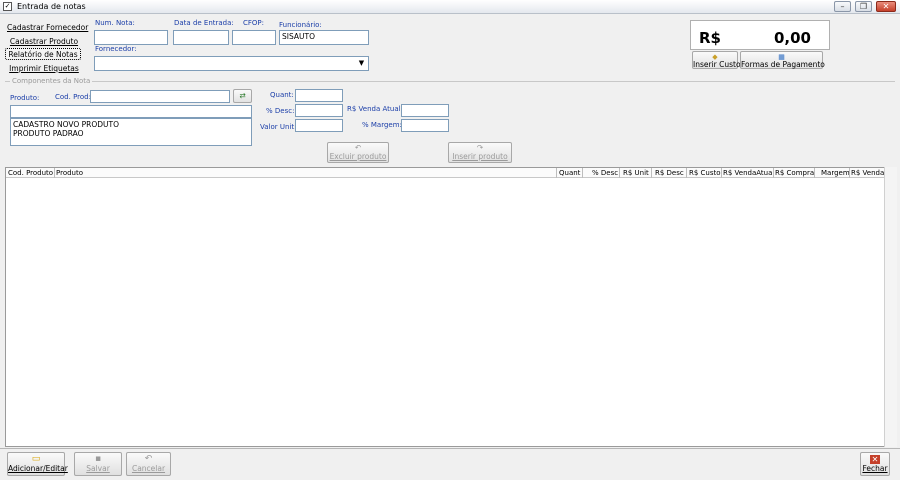  What do you see at coordinates (254, 23) in the screenshot?
I see `cfop-label: CFOP:` at bounding box center [254, 23].